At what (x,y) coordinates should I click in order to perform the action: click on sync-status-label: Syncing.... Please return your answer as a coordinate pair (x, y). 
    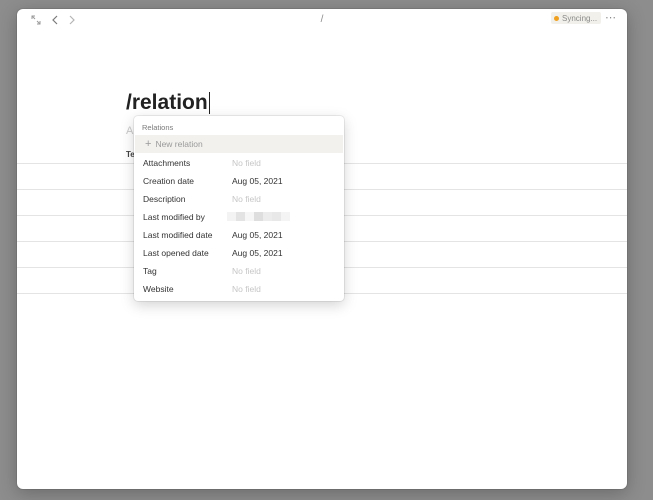
    Looking at the image, I should click on (580, 18).